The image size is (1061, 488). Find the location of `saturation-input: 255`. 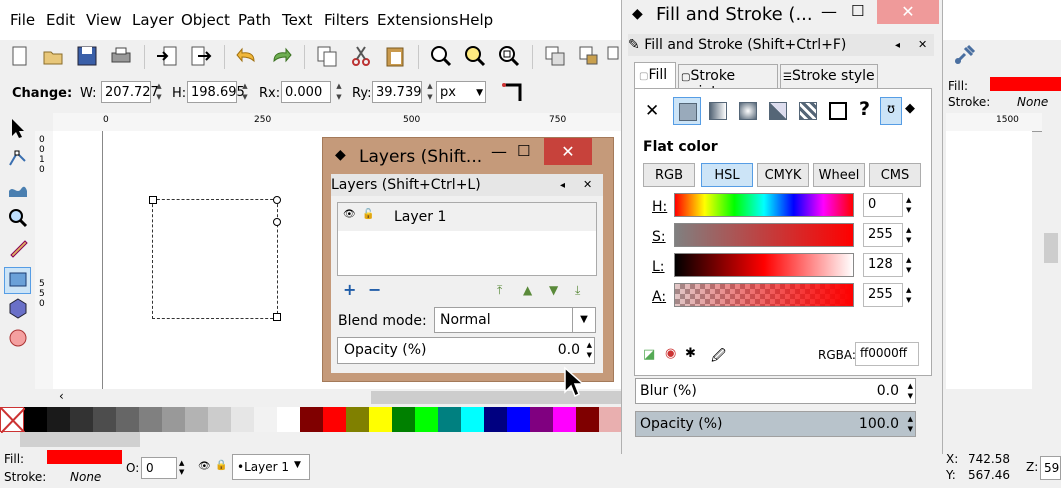

saturation-input: 255 is located at coordinates (883, 235).